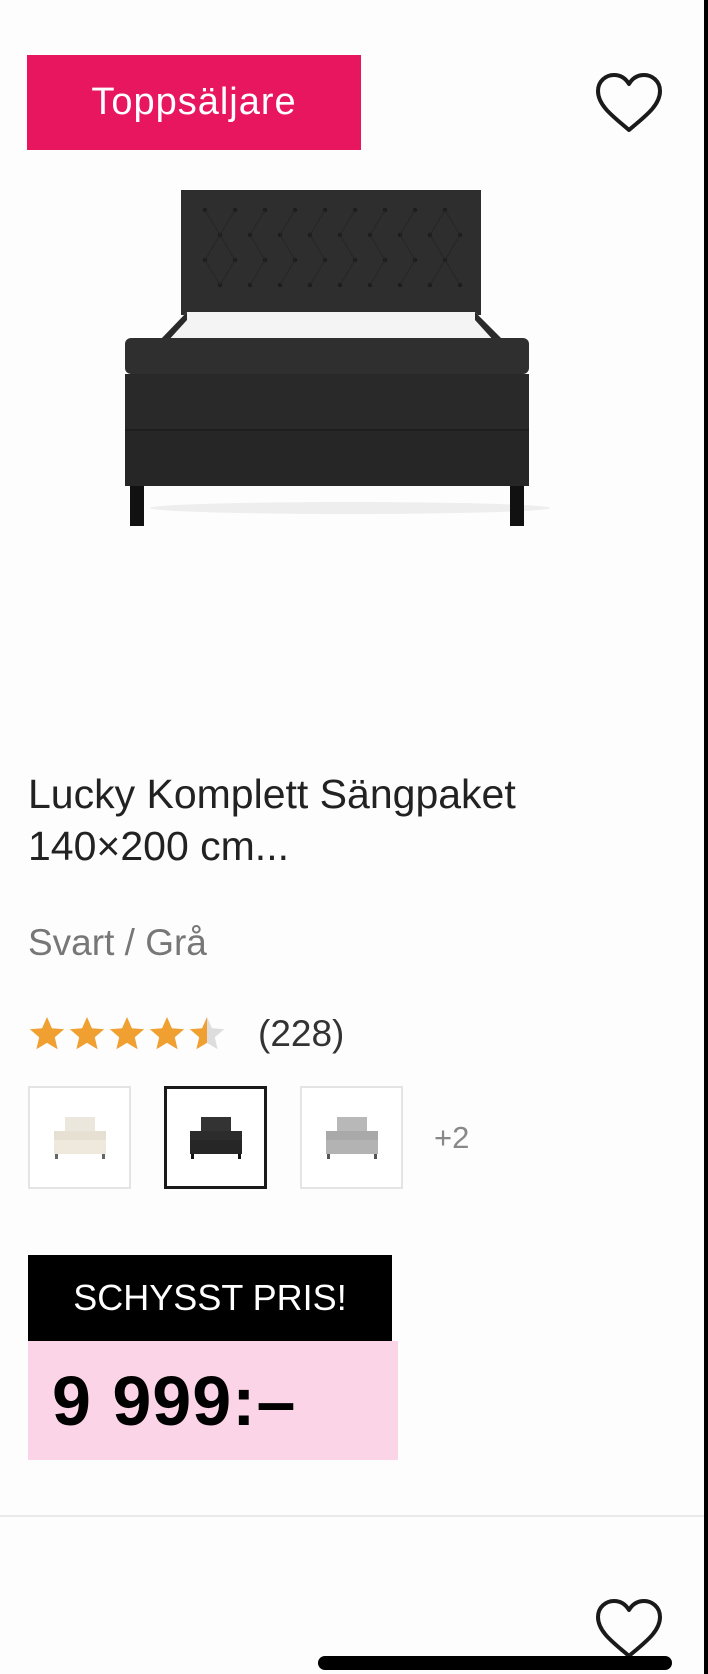  Describe the element at coordinates (495, 1663) in the screenshot. I see `home-indicator` at that location.